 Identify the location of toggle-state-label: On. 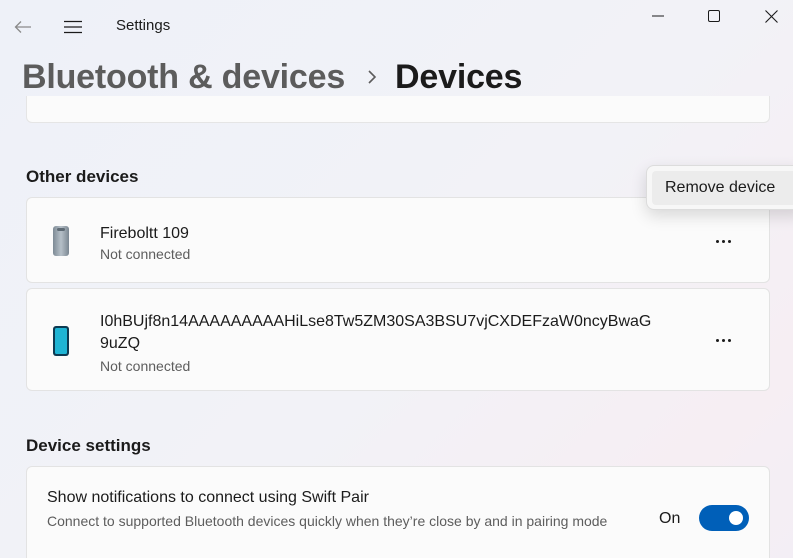
(670, 518).